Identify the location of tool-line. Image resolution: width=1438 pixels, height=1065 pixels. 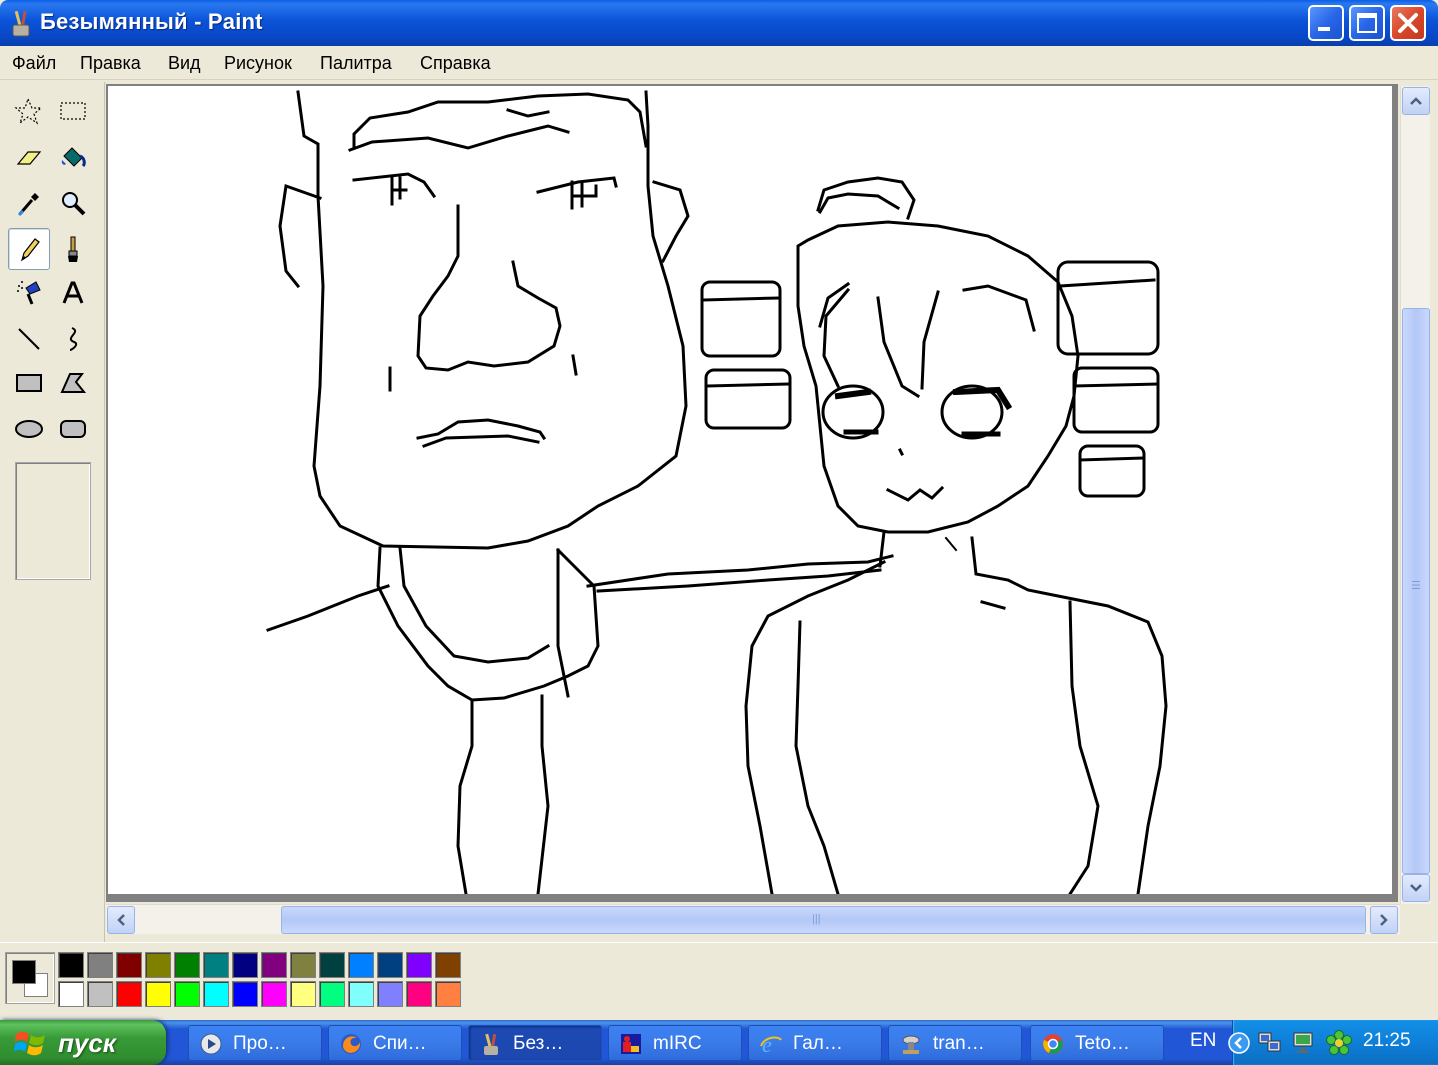
(29, 339).